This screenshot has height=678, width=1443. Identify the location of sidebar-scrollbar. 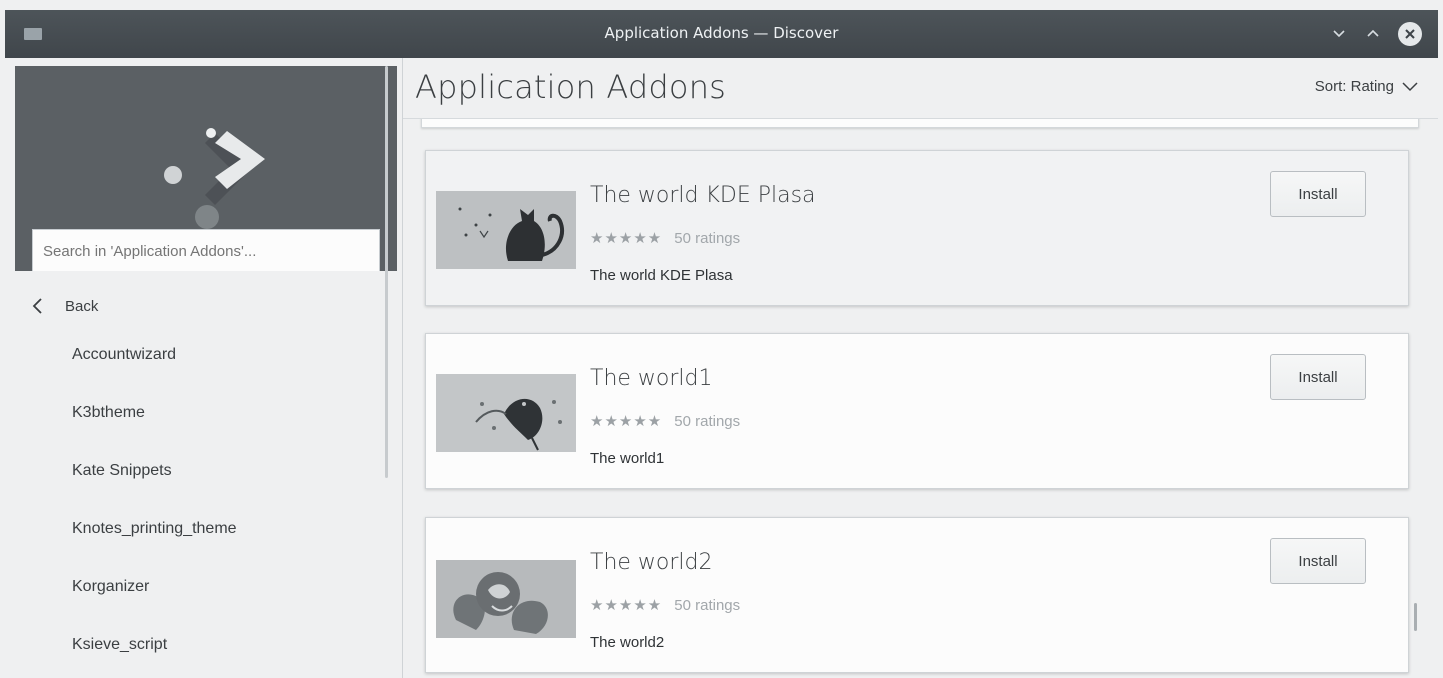
(386, 272).